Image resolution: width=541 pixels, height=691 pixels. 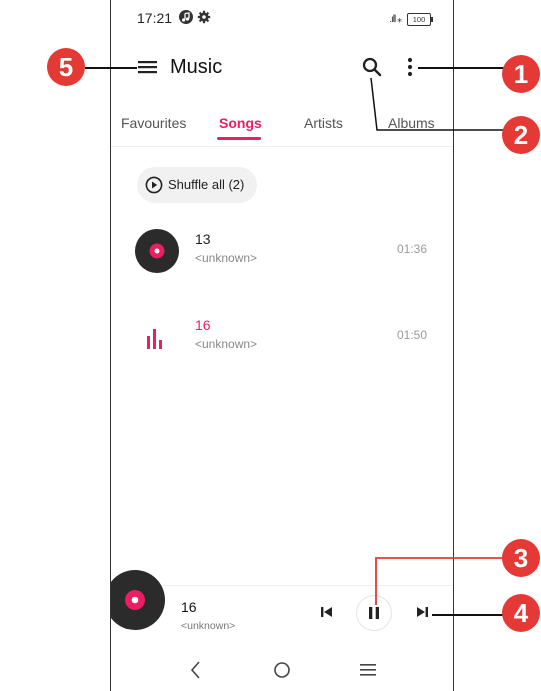 What do you see at coordinates (154, 339) in the screenshot?
I see `equalizer-icon` at bounding box center [154, 339].